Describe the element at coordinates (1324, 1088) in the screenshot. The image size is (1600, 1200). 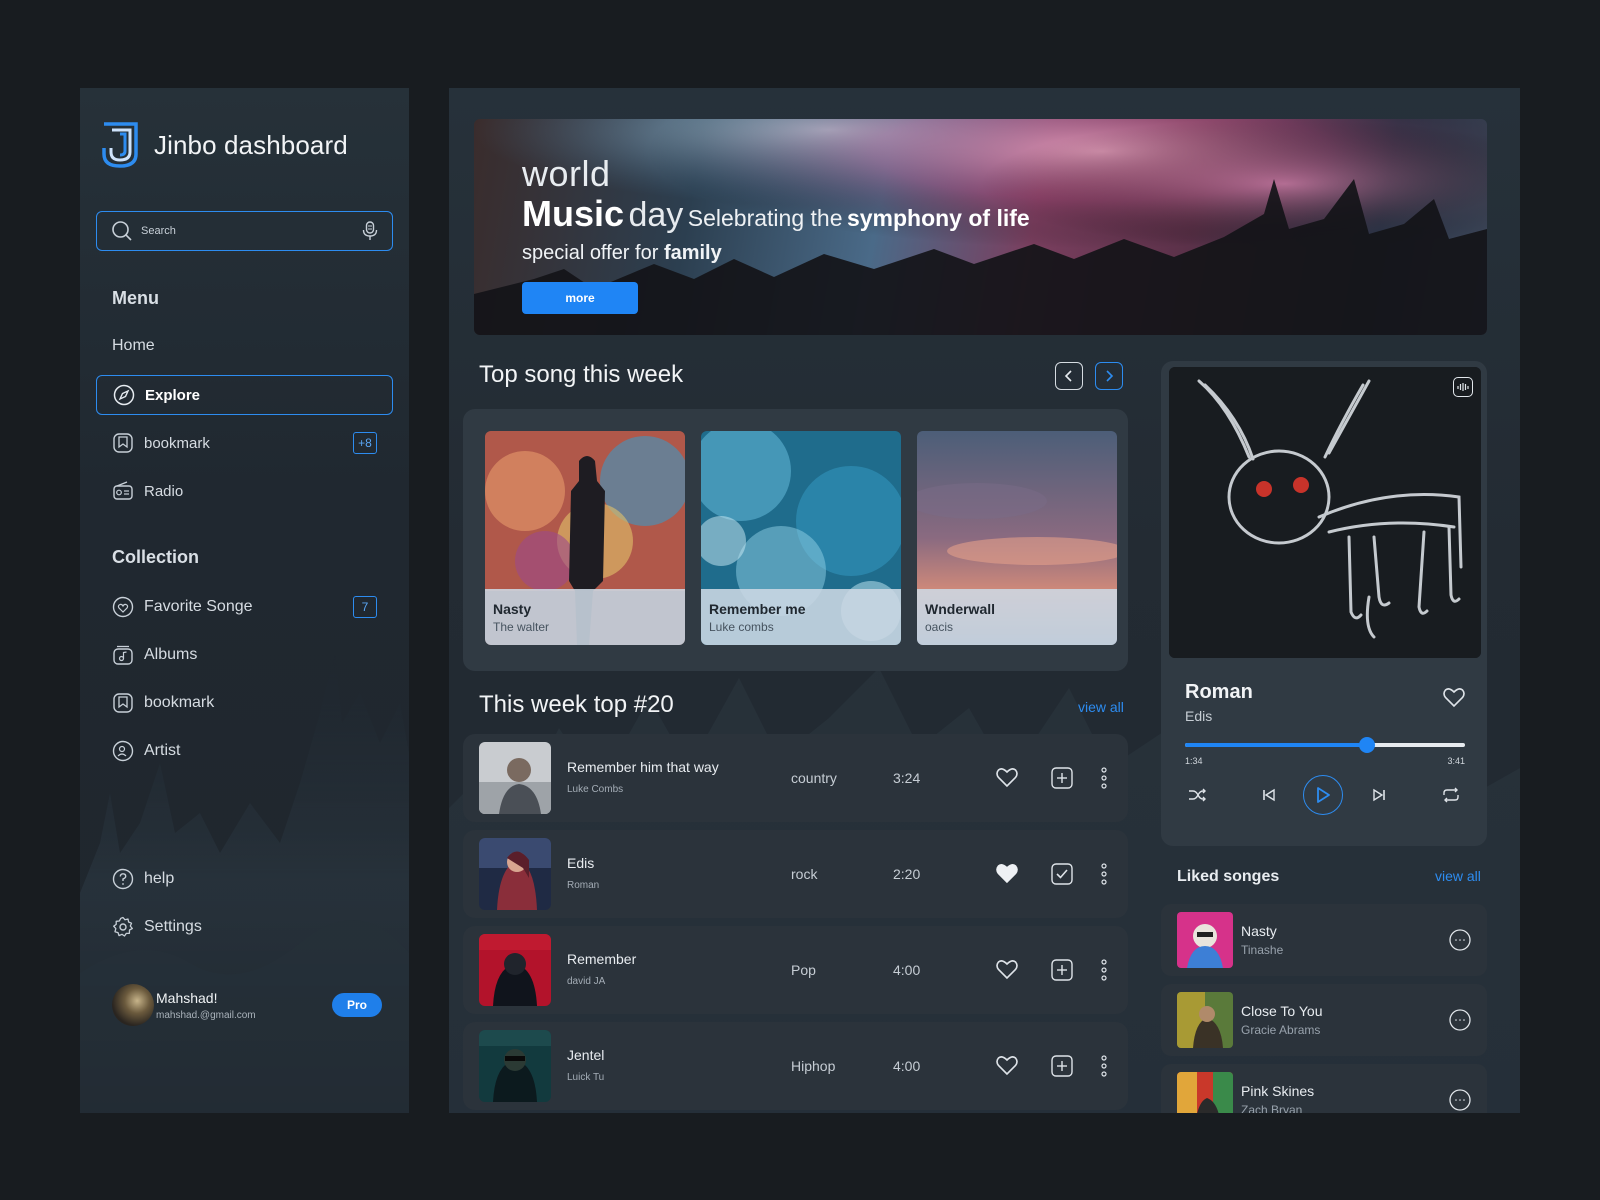
I see `list-item: Pink Skines Zach Bryan` at that location.